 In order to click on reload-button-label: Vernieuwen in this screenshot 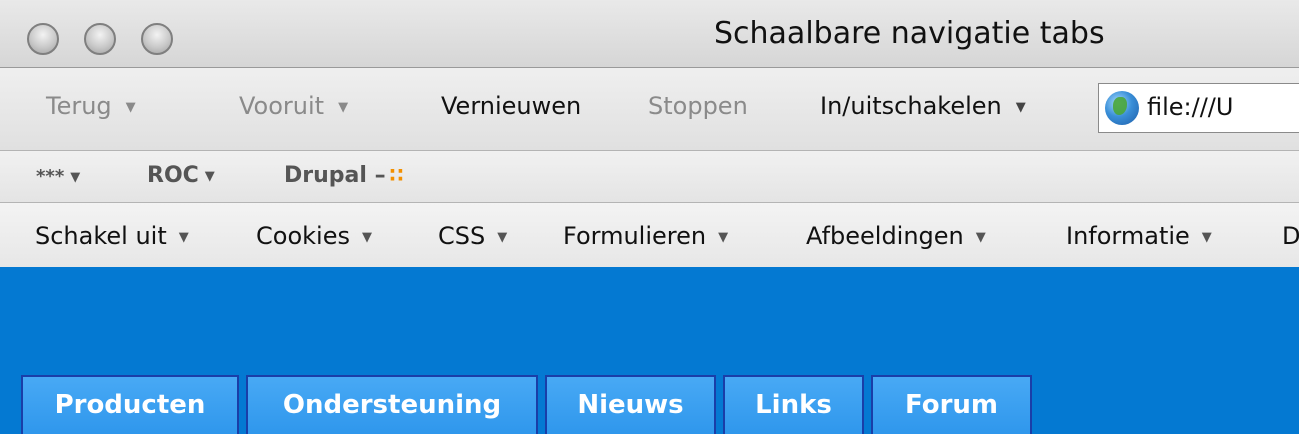, I will do `click(511, 106)`.